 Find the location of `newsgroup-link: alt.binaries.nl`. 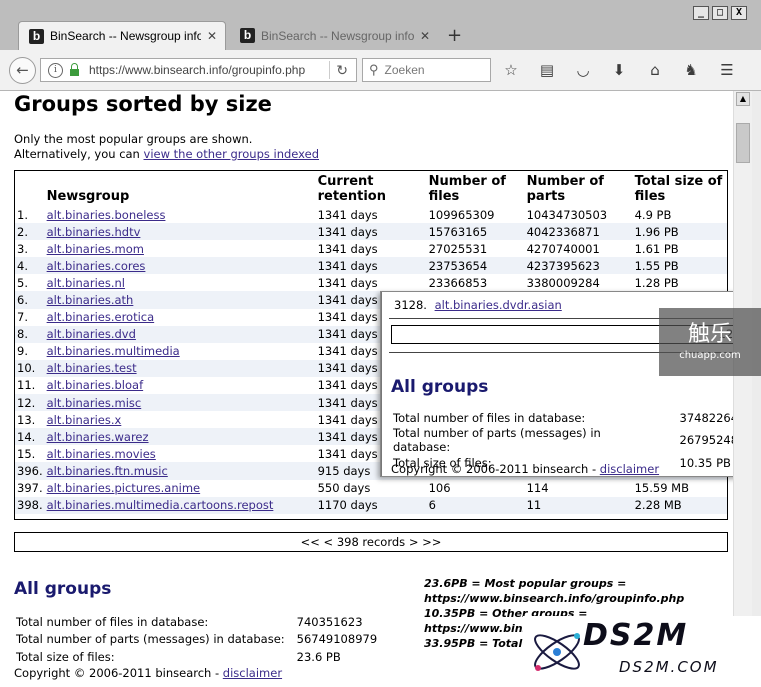

newsgroup-link: alt.binaries.nl is located at coordinates (86, 283).